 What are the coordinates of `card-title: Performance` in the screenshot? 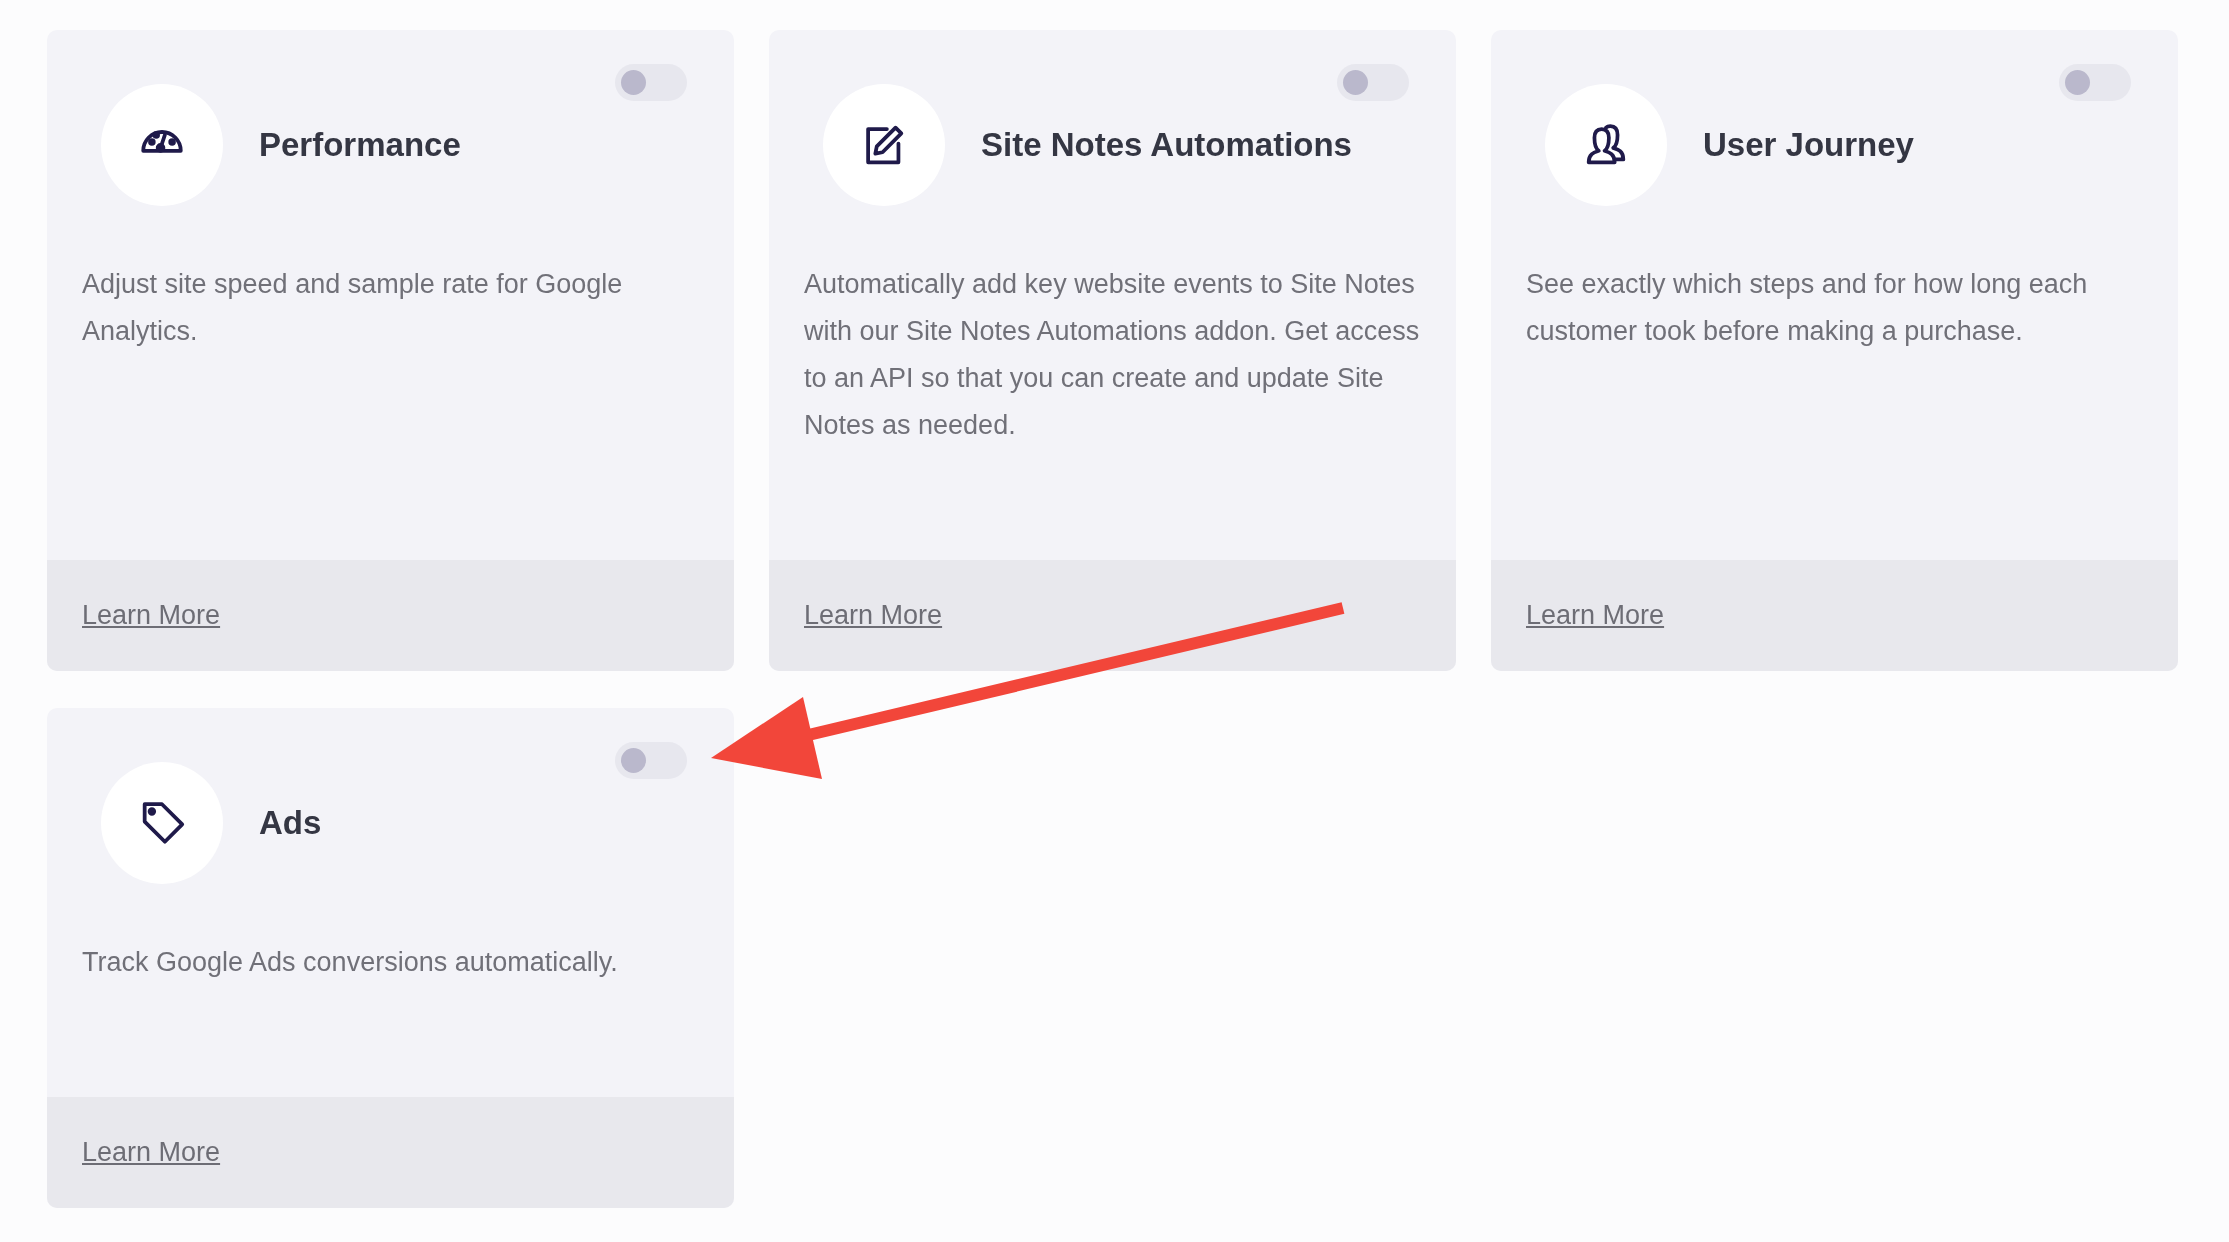 It's located at (360, 145).